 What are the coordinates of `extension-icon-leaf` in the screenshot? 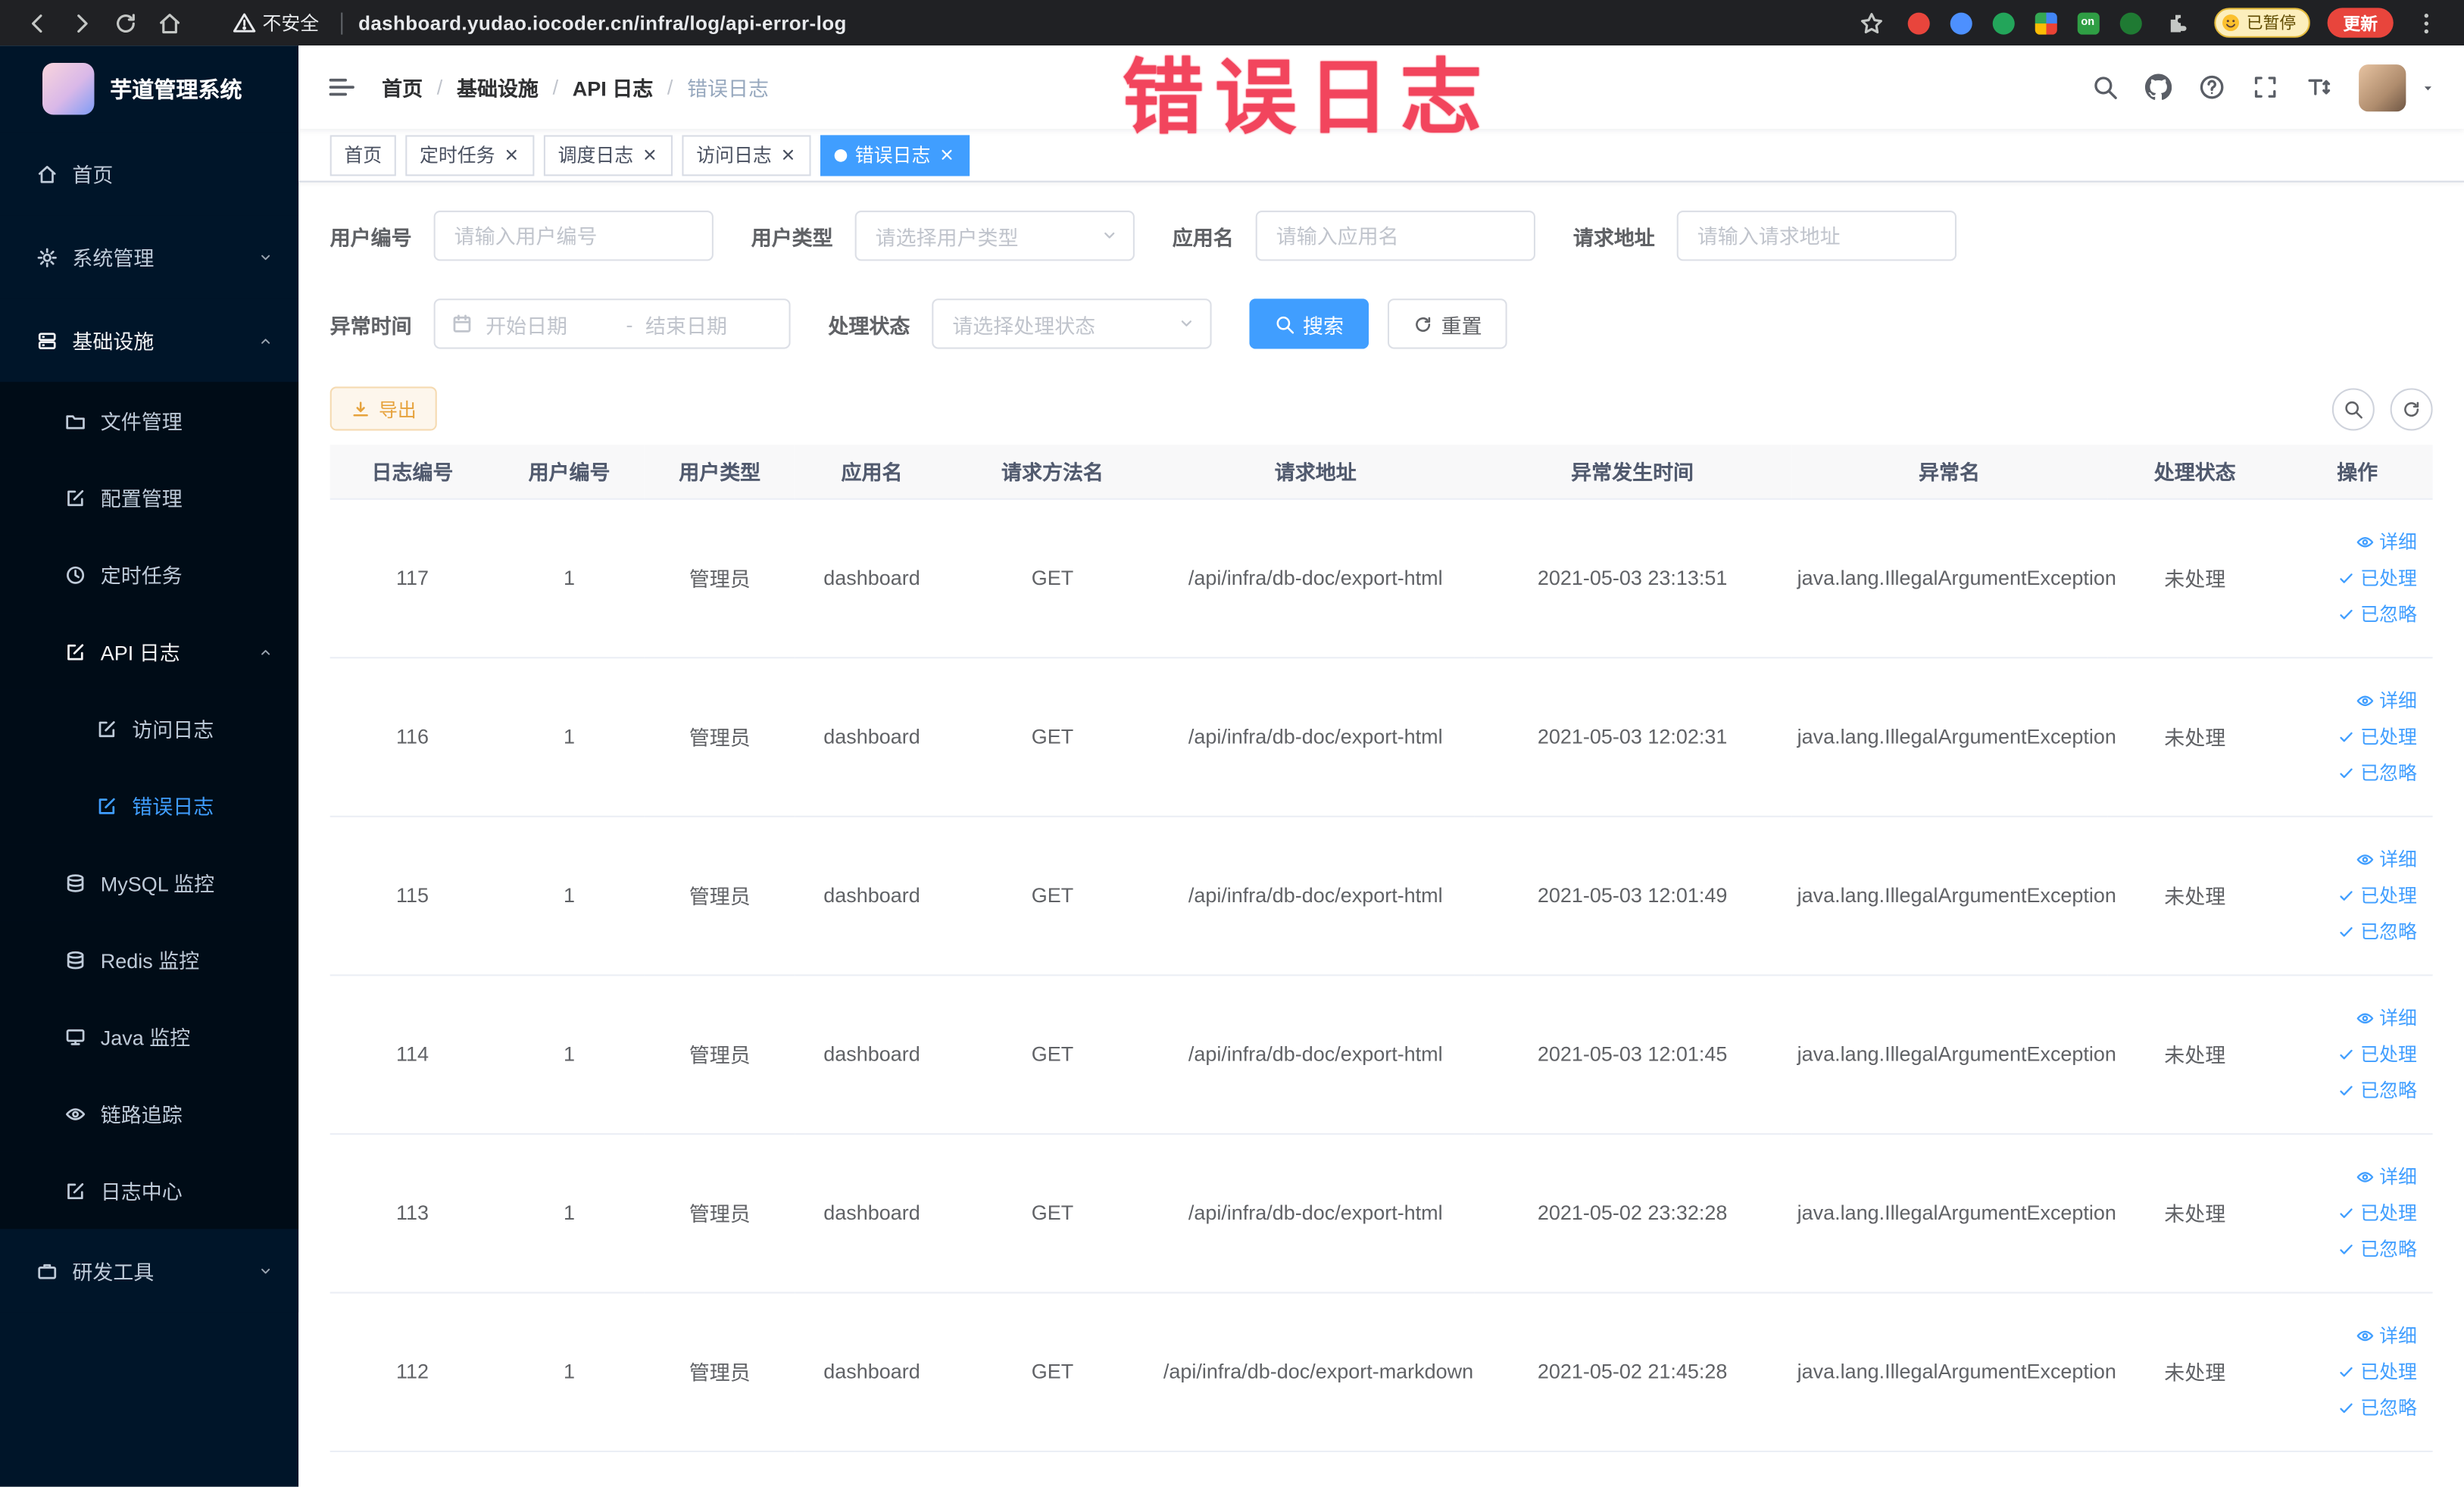 It's located at (2130, 22).